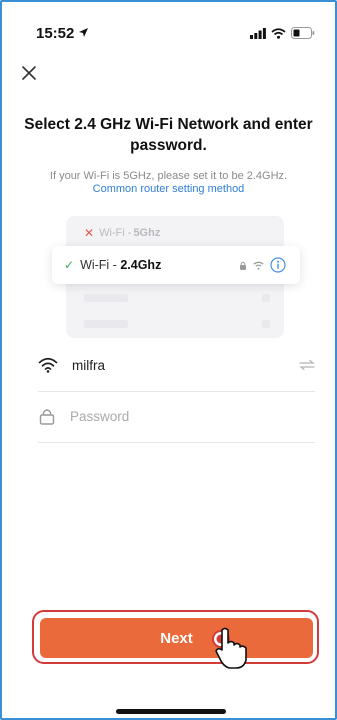 This screenshot has height=720, width=337. What do you see at coordinates (278, 33) in the screenshot?
I see `wifi-status-icon` at bounding box center [278, 33].